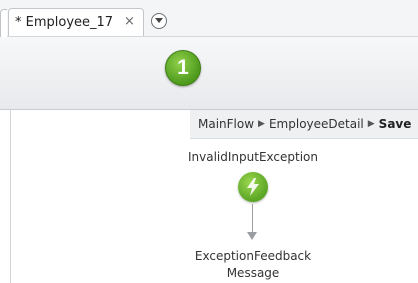 The width and height of the screenshot is (418, 283). Describe the element at coordinates (209, 18) in the screenshot. I see `tab-strip: * Employee_17 ×` at that location.